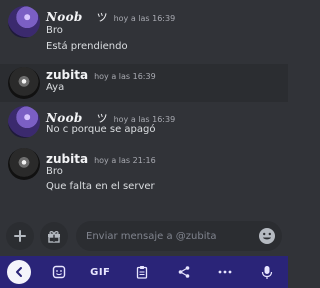  Describe the element at coordinates (144, 83) in the screenshot. I see `message-group: zubita hoy a las 16:39 Aya` at that location.